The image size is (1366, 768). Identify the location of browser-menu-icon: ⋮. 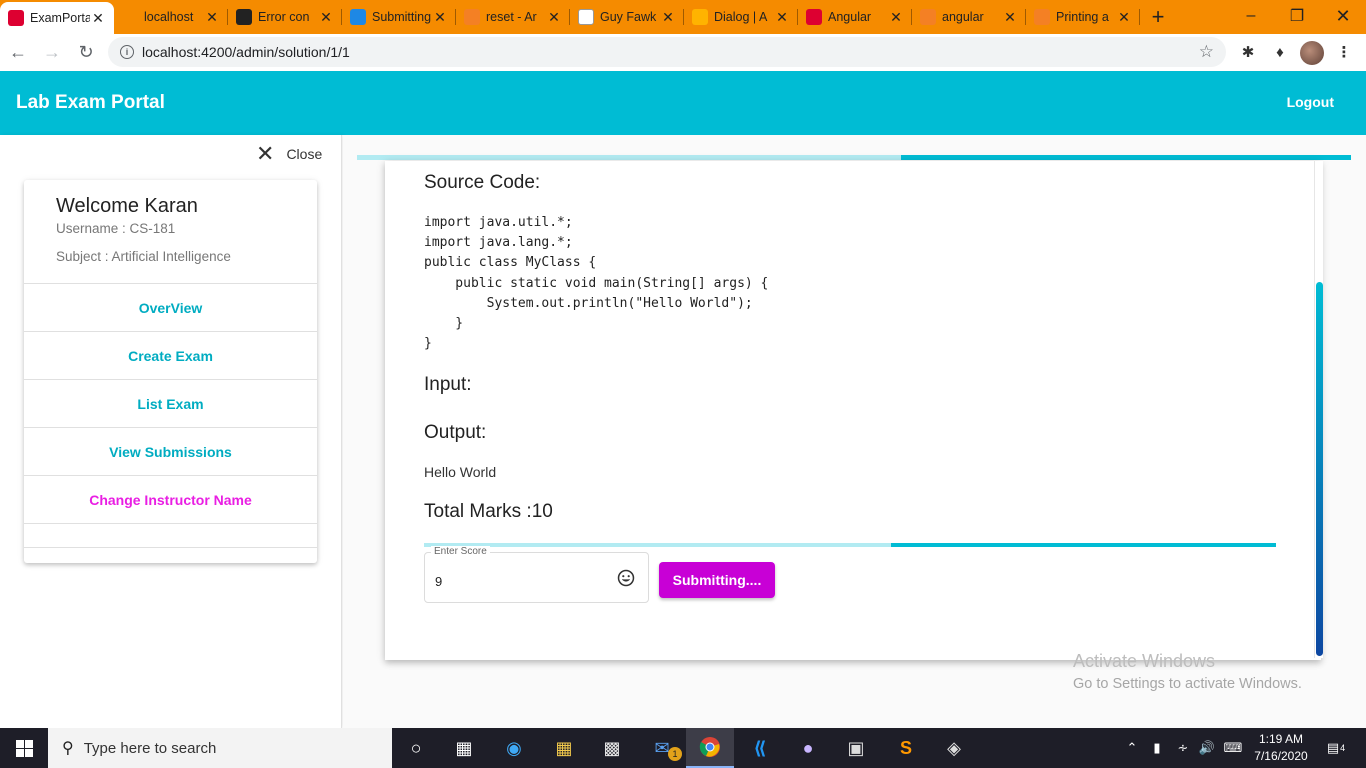
(1344, 52).